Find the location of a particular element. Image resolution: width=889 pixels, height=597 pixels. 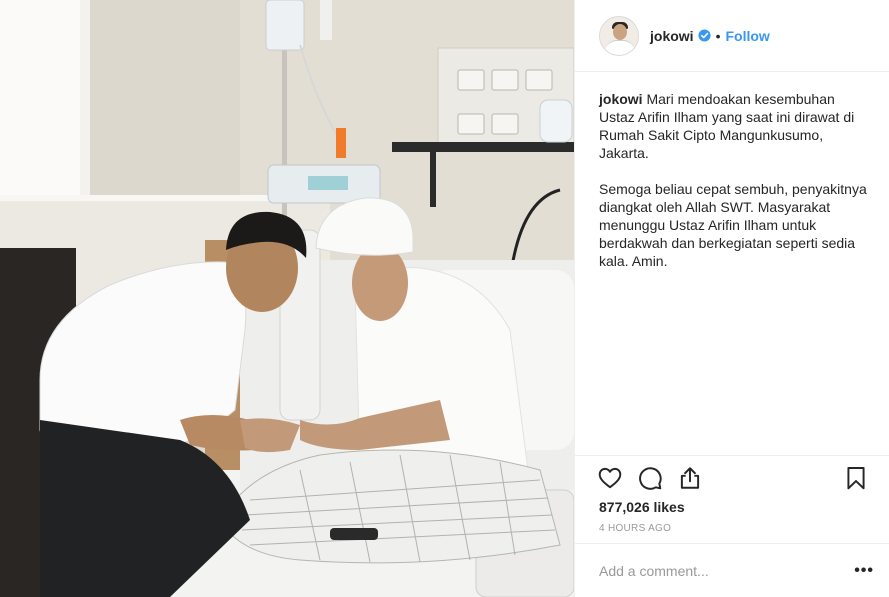

share-icon is located at coordinates (690, 478).